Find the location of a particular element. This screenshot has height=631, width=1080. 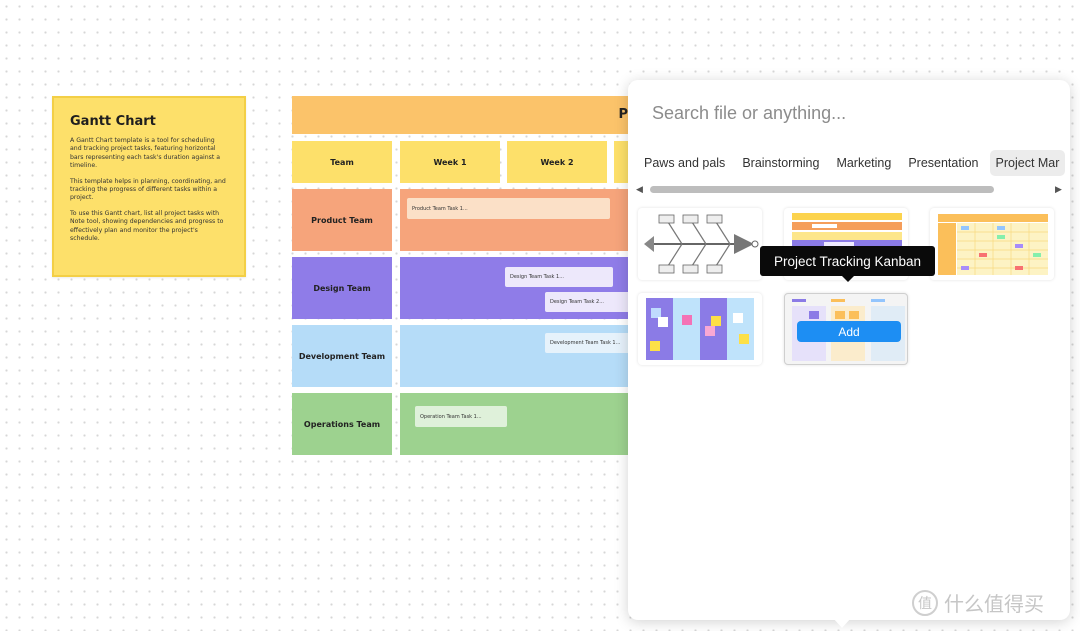

site-watermark: 值 什么值得买 is located at coordinates (978, 602).